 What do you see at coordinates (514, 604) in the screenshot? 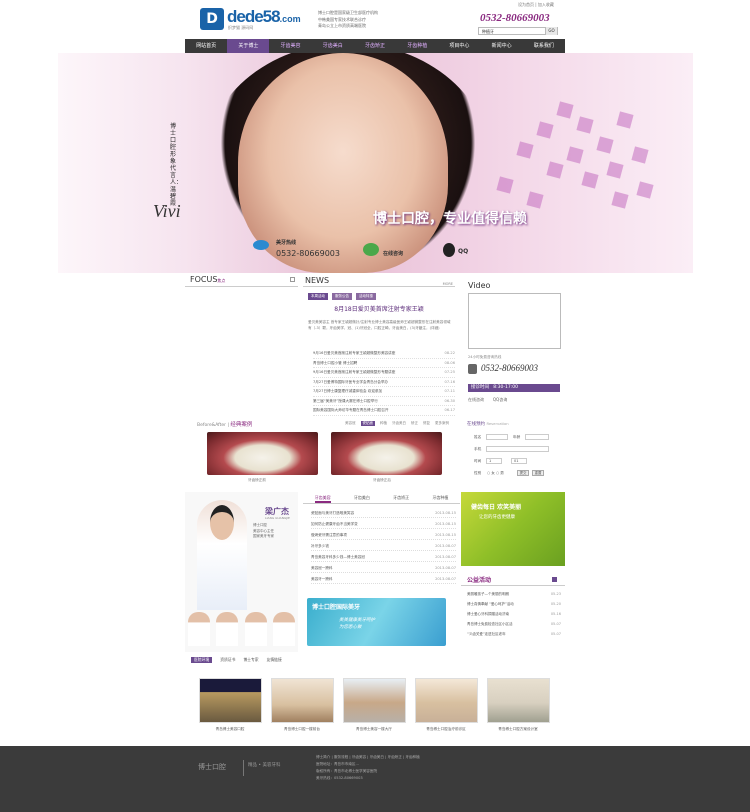
I see `list-item: 博士真情奉献 “爱心呵护”活动 05-20` at bounding box center [514, 604].